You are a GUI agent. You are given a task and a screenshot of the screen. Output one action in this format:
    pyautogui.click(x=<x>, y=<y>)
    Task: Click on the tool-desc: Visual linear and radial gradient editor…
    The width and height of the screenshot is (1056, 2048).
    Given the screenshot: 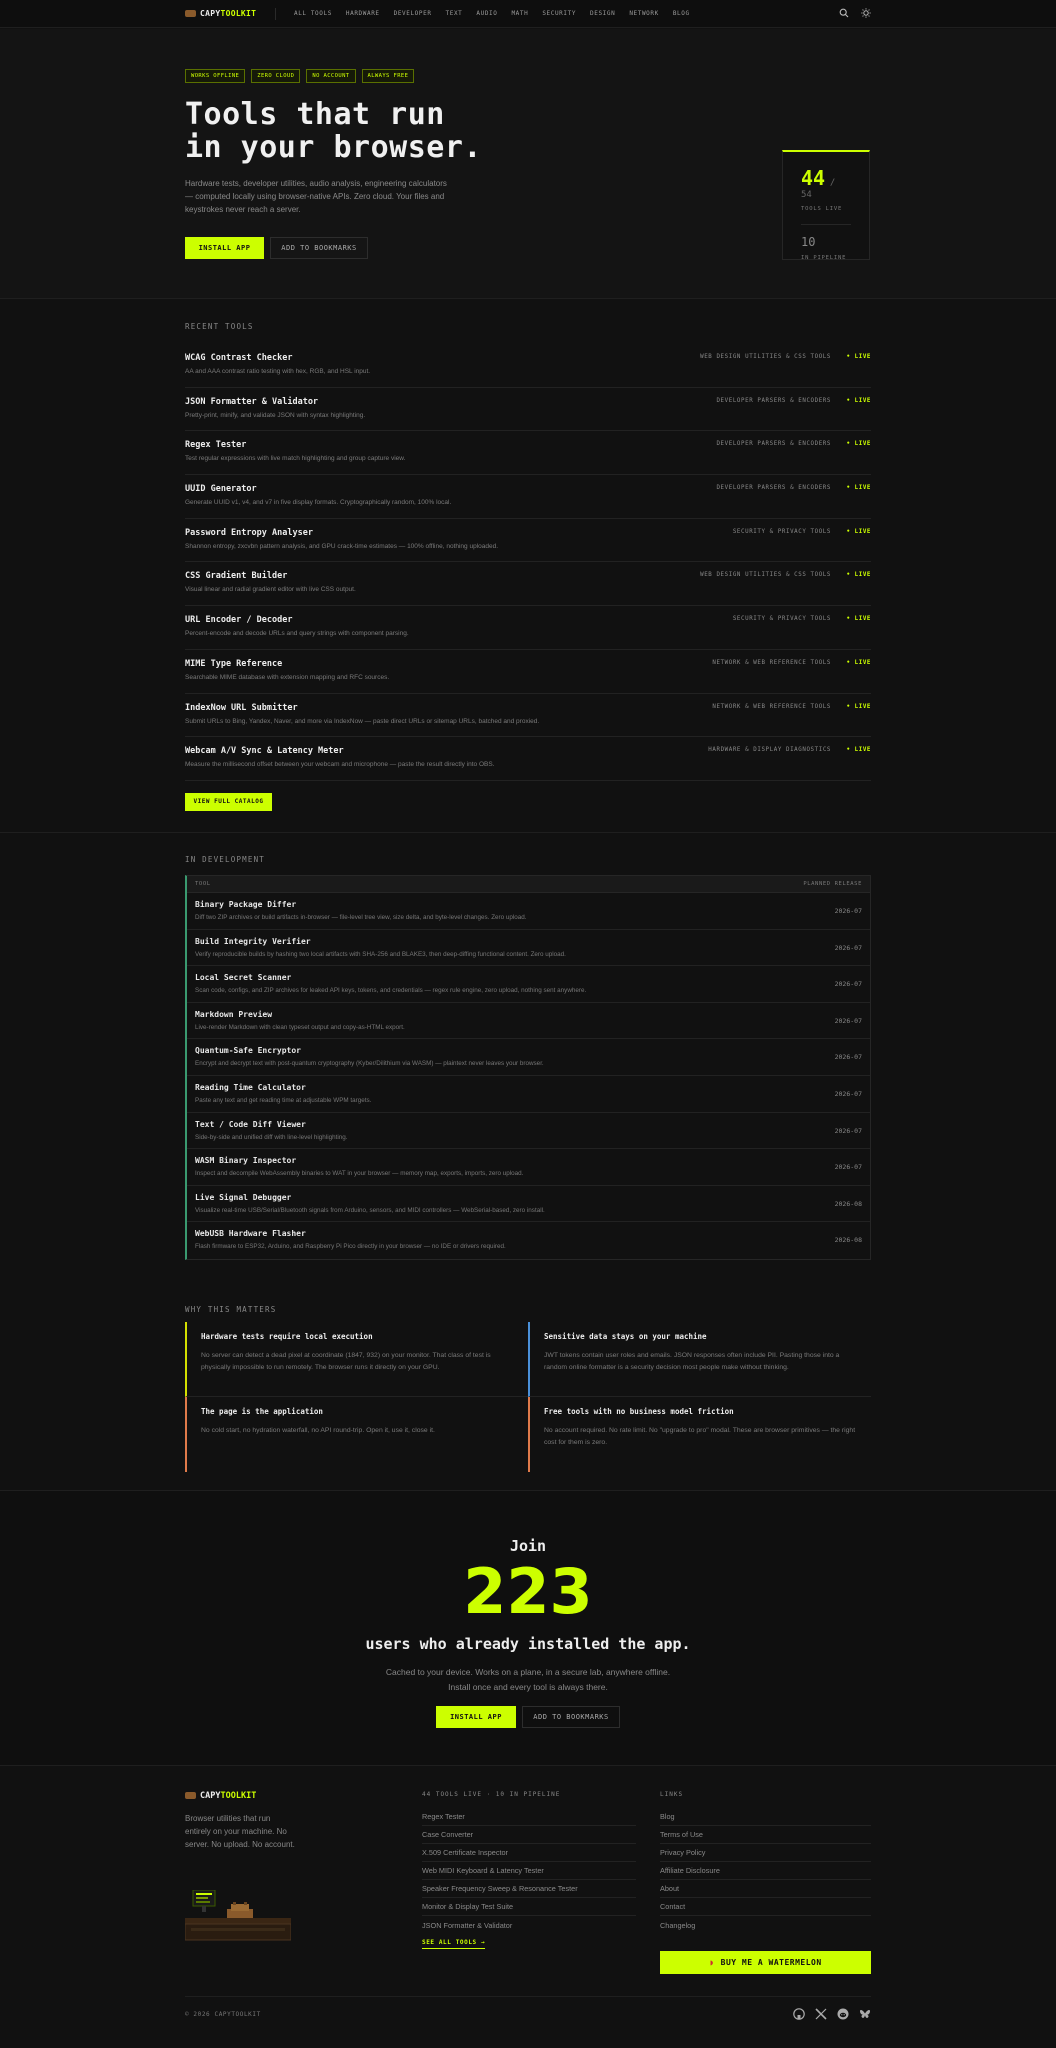 What is the action you would take?
    pyautogui.click(x=270, y=590)
    